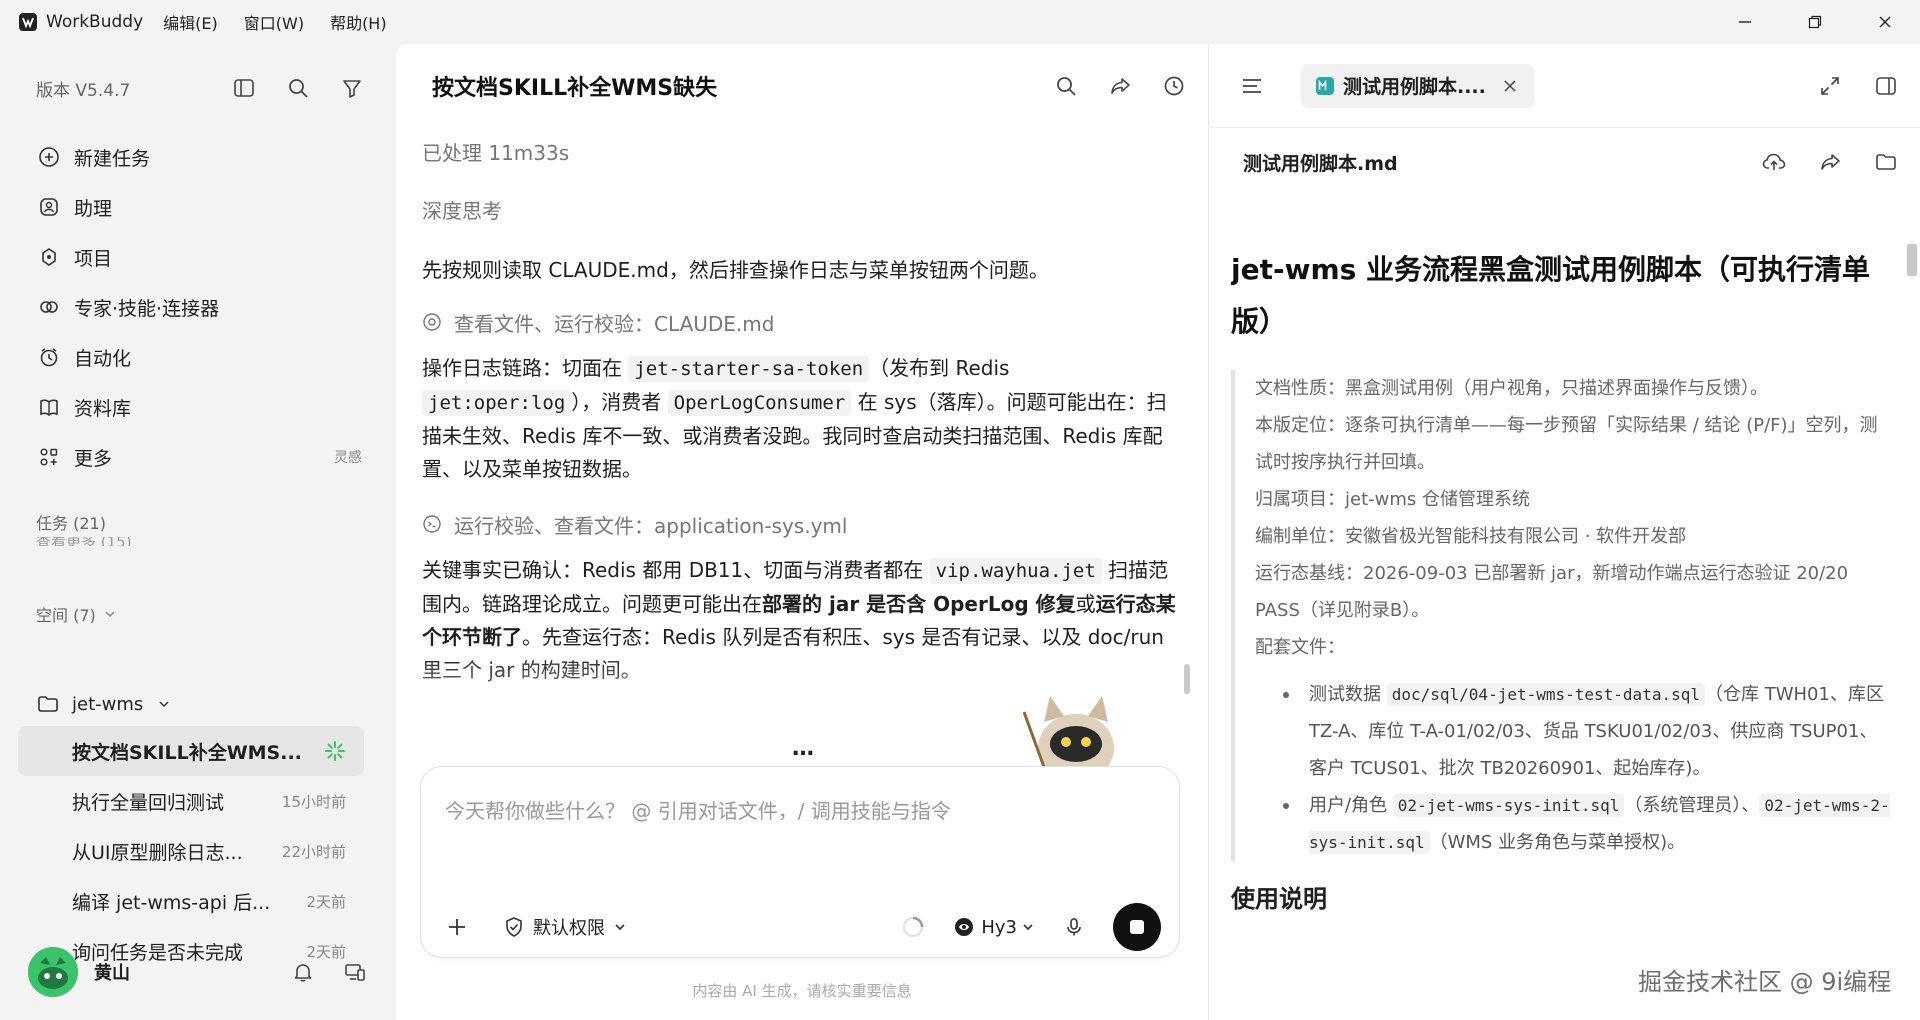 This screenshot has height=1020, width=1920. Describe the element at coordinates (198, 207) in the screenshot. I see `nav-assistant: 助理` at that location.